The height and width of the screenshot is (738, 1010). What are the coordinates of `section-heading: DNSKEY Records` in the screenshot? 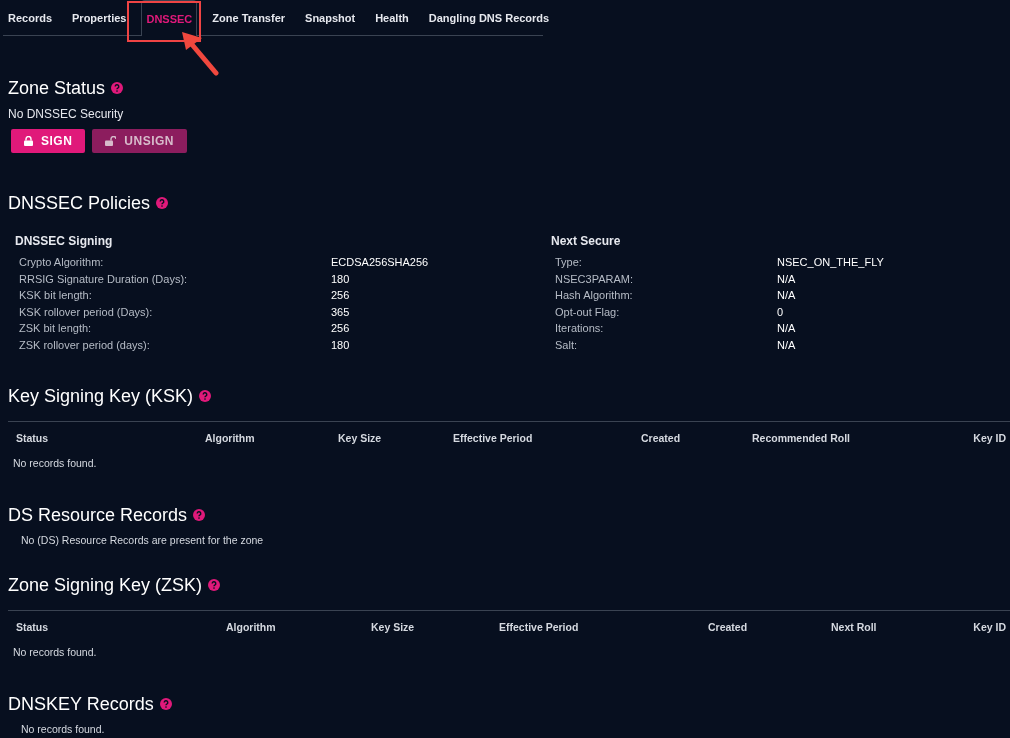 It's located at (81, 704).